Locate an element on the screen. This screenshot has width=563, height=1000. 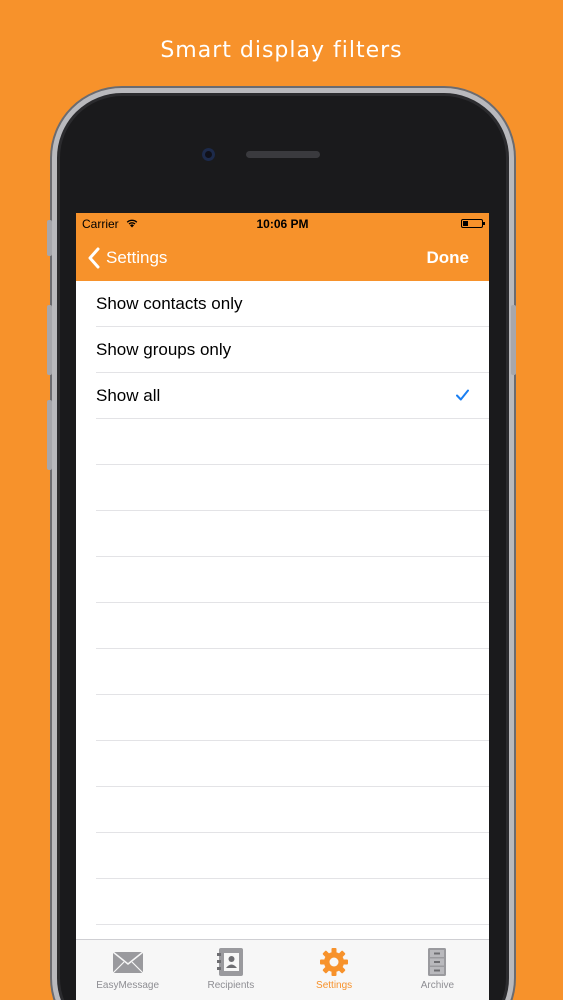
tab-archive: Archive is located at coordinates (437, 970).